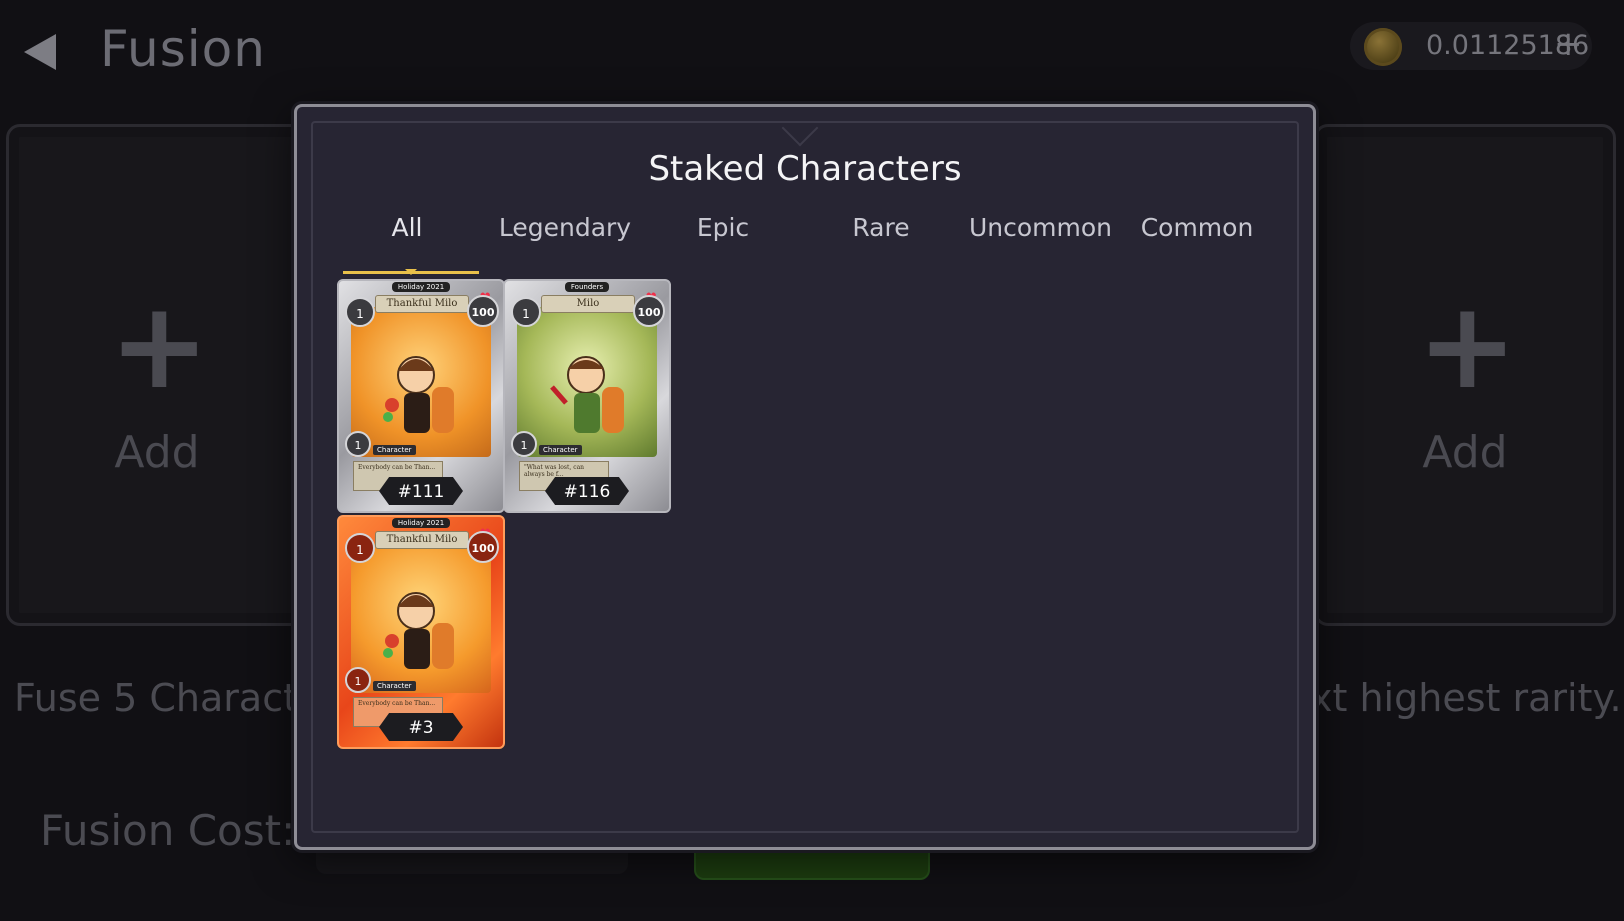 The width and height of the screenshot is (1624, 921). Describe the element at coordinates (587, 287) in the screenshot. I see `card-set: Founders` at that location.